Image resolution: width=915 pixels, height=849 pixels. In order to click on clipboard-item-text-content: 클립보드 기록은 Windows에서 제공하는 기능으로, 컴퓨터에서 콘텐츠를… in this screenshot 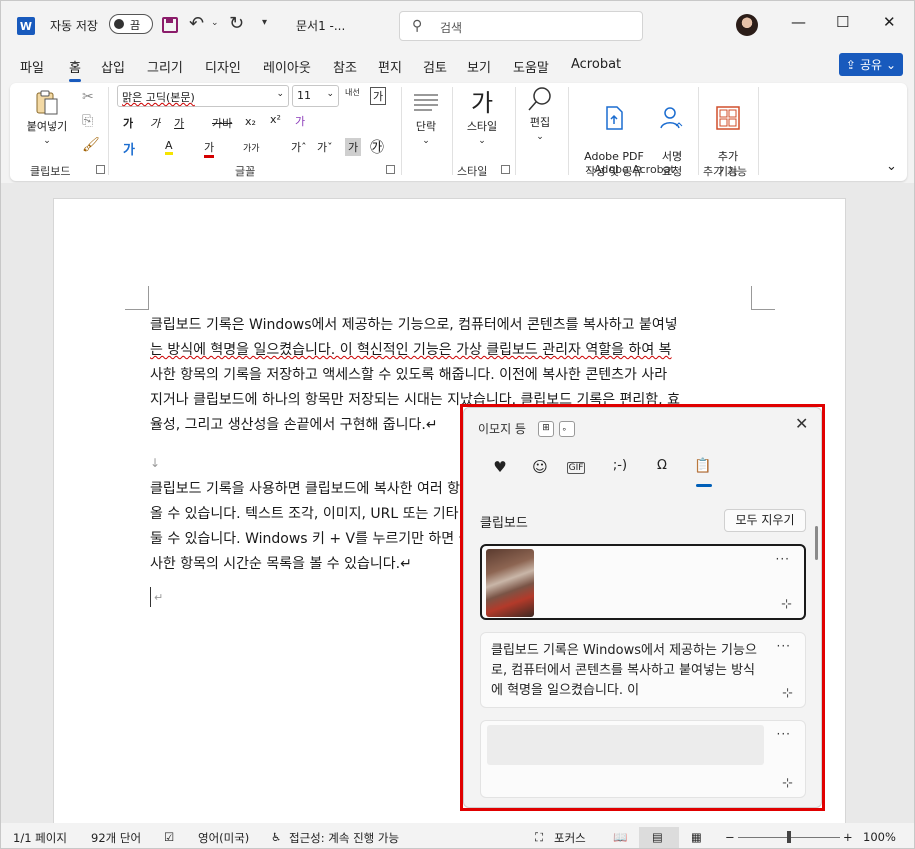, I will do `click(624, 670)`.